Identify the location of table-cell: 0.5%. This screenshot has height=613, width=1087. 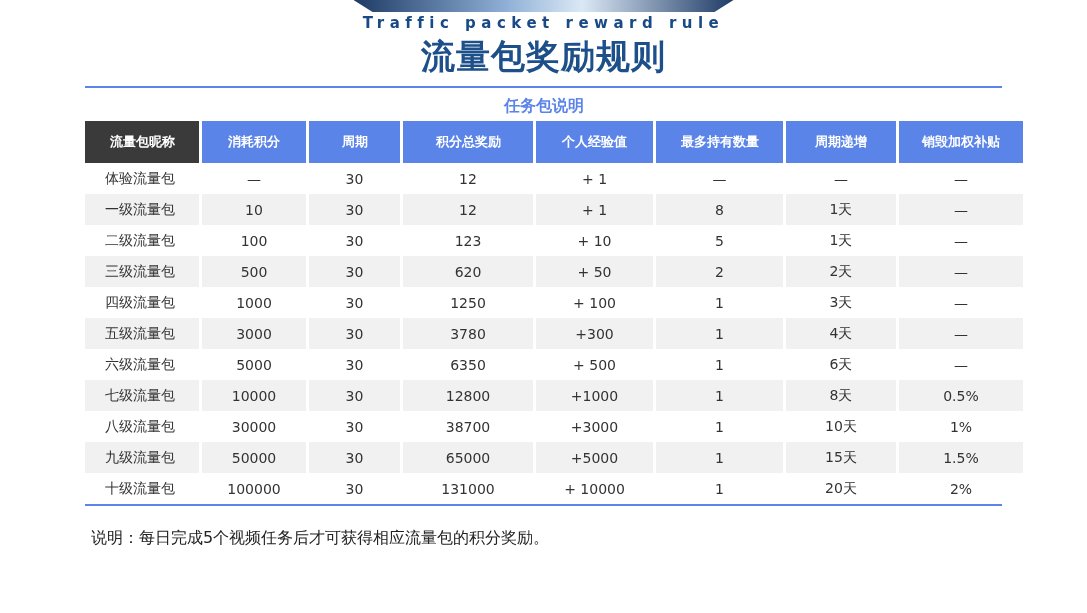
(961, 395).